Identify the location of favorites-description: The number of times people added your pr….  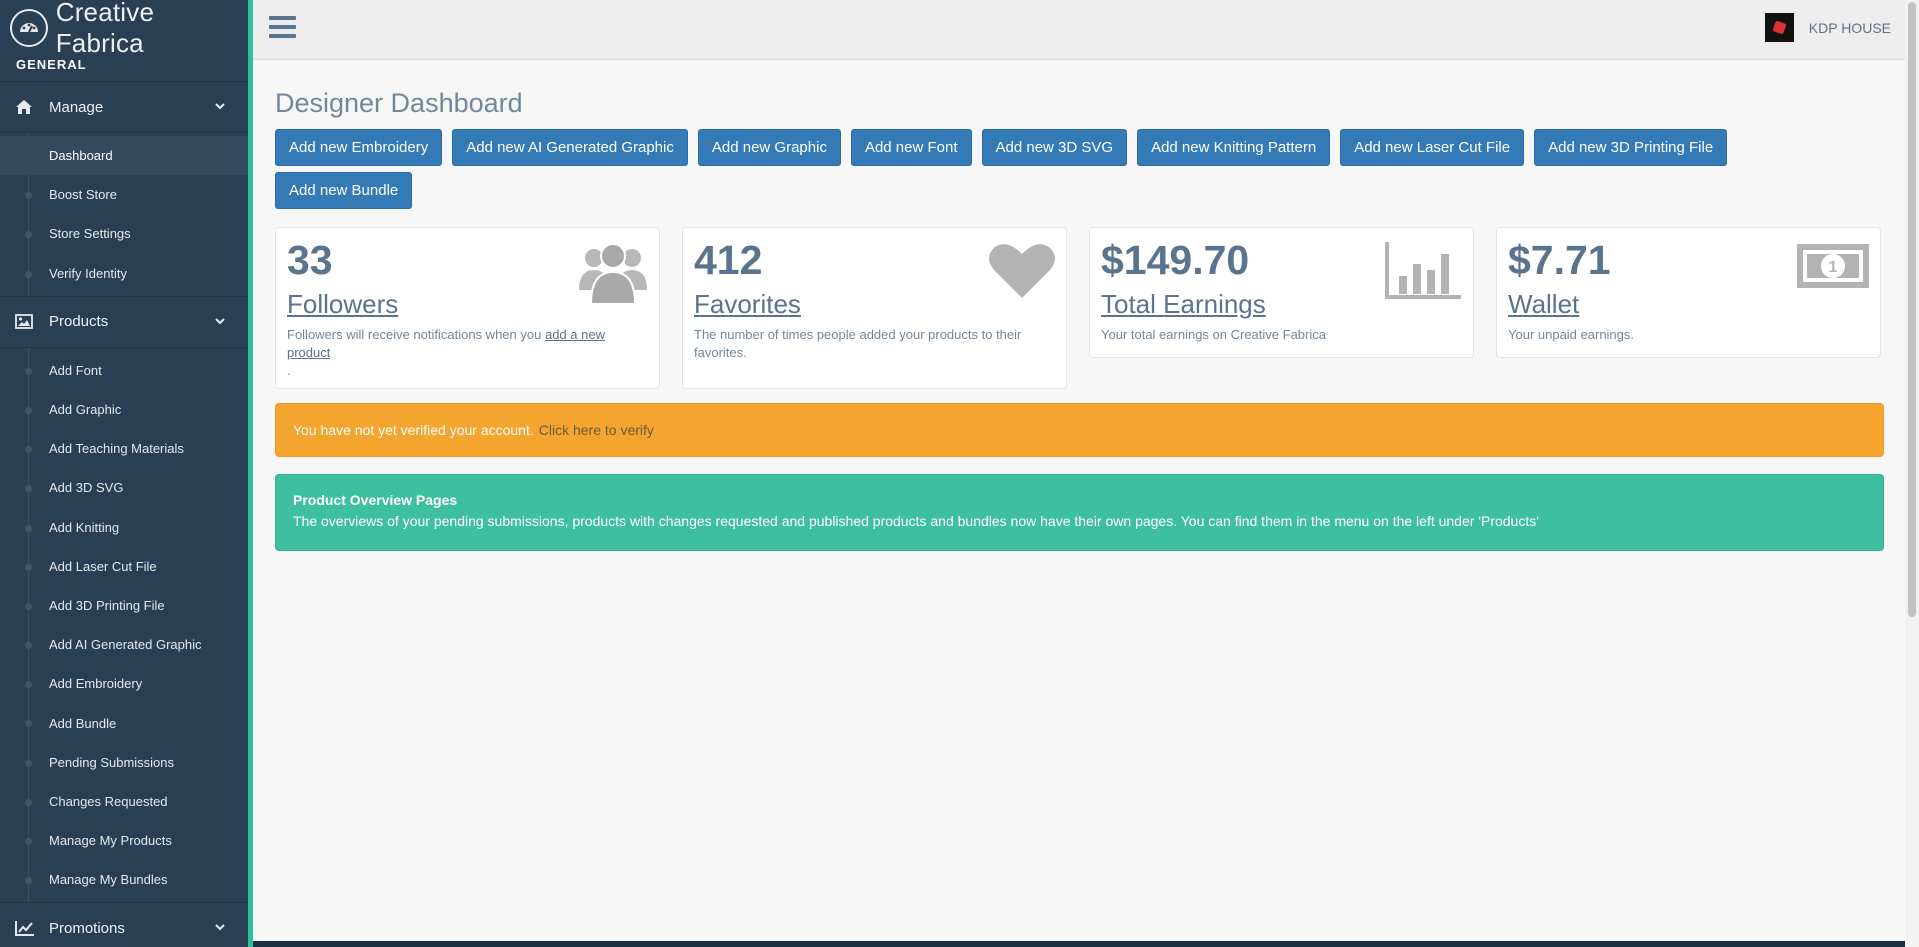
(858, 343).